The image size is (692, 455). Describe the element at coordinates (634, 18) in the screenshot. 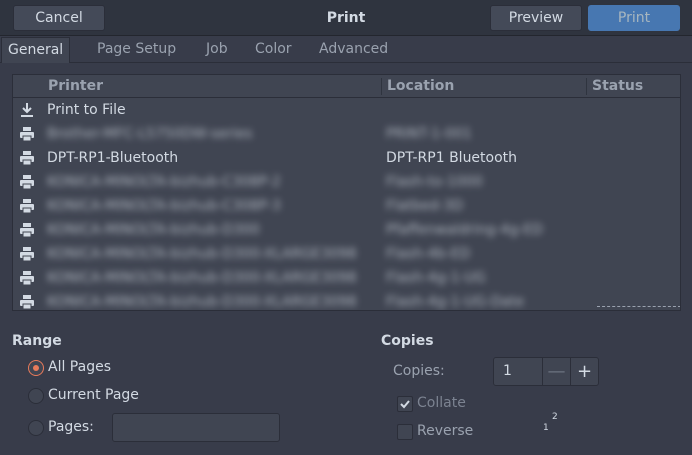

I see `print-button: Print` at that location.